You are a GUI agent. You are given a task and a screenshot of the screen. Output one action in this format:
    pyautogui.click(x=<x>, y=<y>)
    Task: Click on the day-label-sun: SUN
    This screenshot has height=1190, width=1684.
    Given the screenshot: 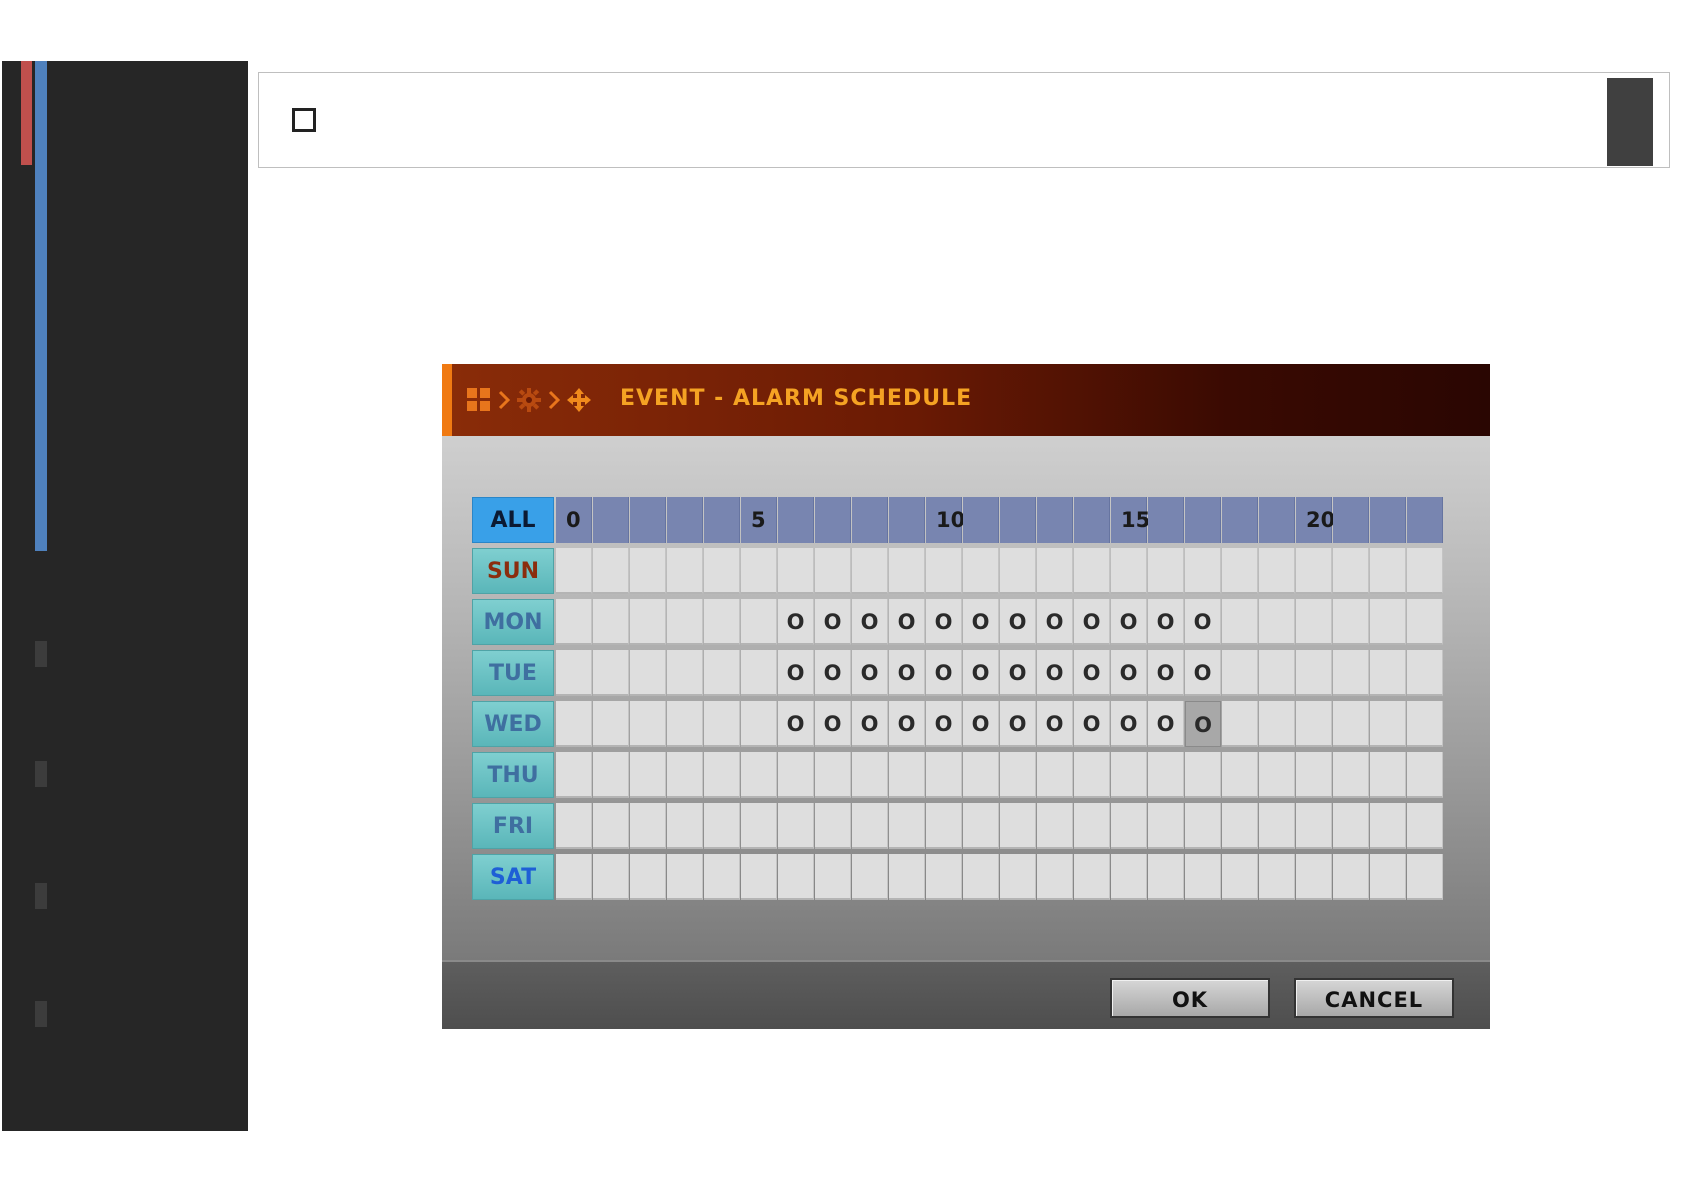 What is the action you would take?
    pyautogui.click(x=513, y=571)
    